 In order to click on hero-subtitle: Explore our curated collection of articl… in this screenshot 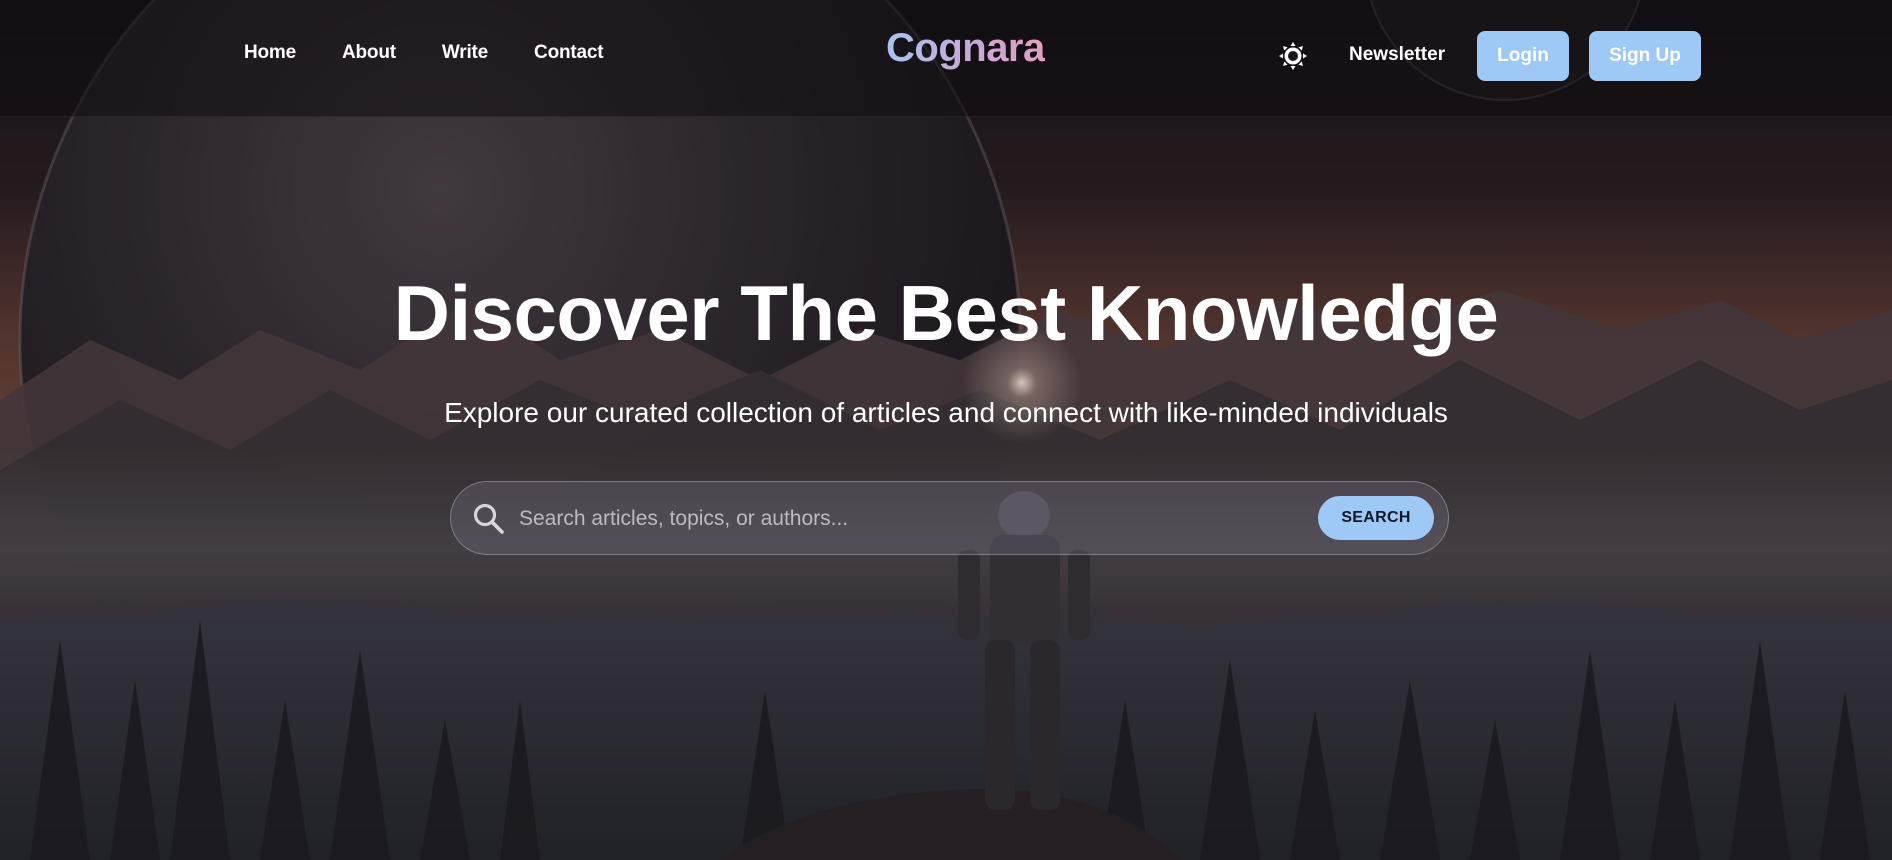, I will do `click(946, 412)`.